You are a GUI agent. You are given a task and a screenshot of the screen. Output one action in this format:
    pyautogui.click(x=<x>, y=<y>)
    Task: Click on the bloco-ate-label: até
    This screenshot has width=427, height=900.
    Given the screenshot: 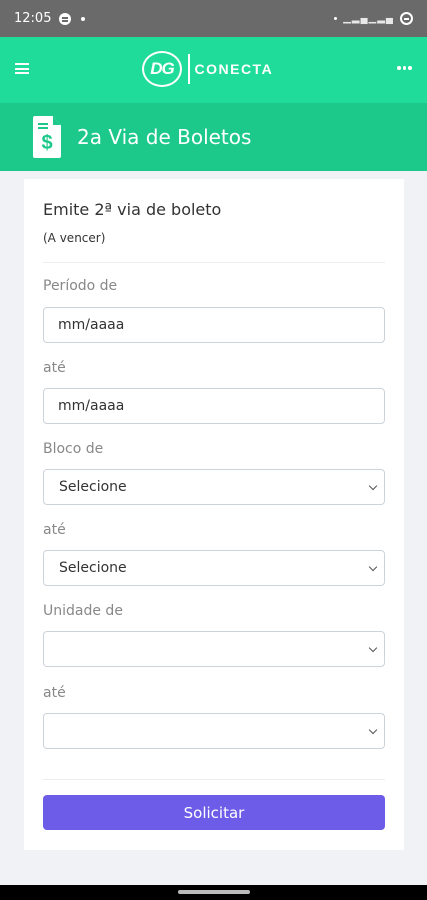 What is the action you would take?
    pyautogui.click(x=54, y=530)
    